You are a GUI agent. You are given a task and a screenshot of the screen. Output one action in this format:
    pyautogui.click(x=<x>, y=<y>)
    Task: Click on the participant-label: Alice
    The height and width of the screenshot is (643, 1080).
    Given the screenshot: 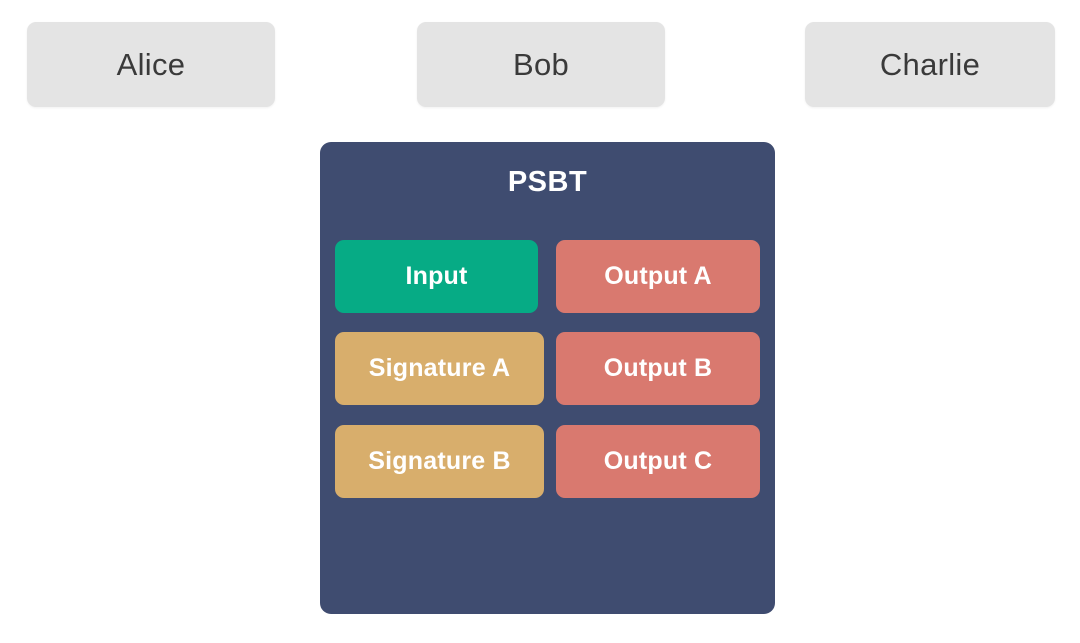 What is the action you would take?
    pyautogui.click(x=151, y=64)
    